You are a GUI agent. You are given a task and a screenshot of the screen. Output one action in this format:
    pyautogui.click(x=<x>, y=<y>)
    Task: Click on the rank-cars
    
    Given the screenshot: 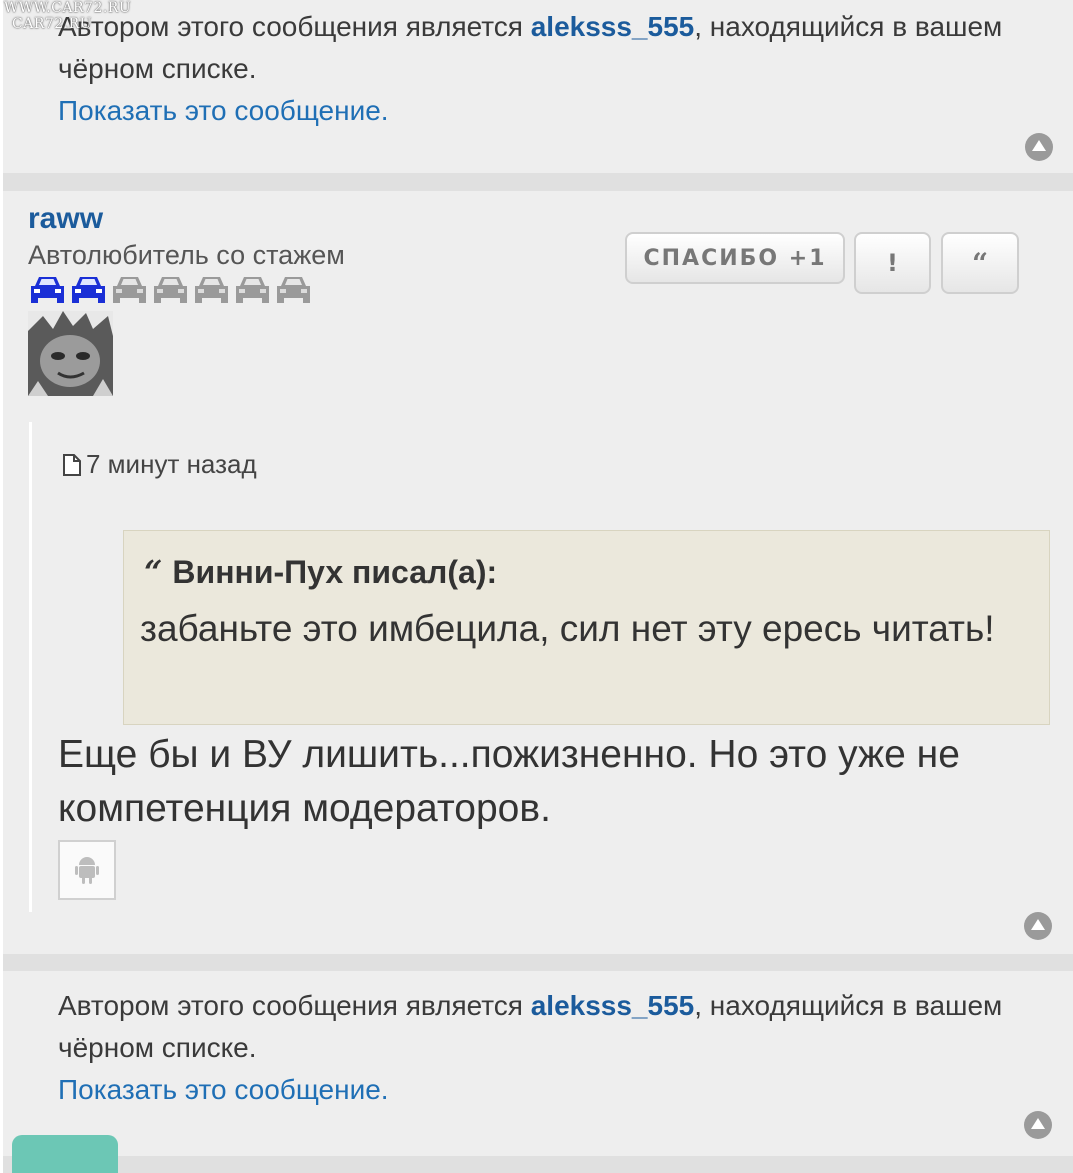 What is the action you would take?
    pyautogui.click(x=170, y=289)
    